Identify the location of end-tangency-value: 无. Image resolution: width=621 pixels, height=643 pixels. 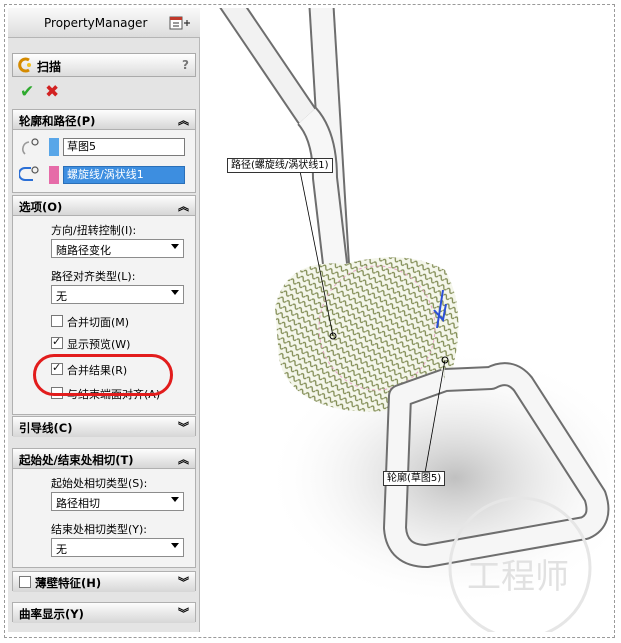
(61, 549).